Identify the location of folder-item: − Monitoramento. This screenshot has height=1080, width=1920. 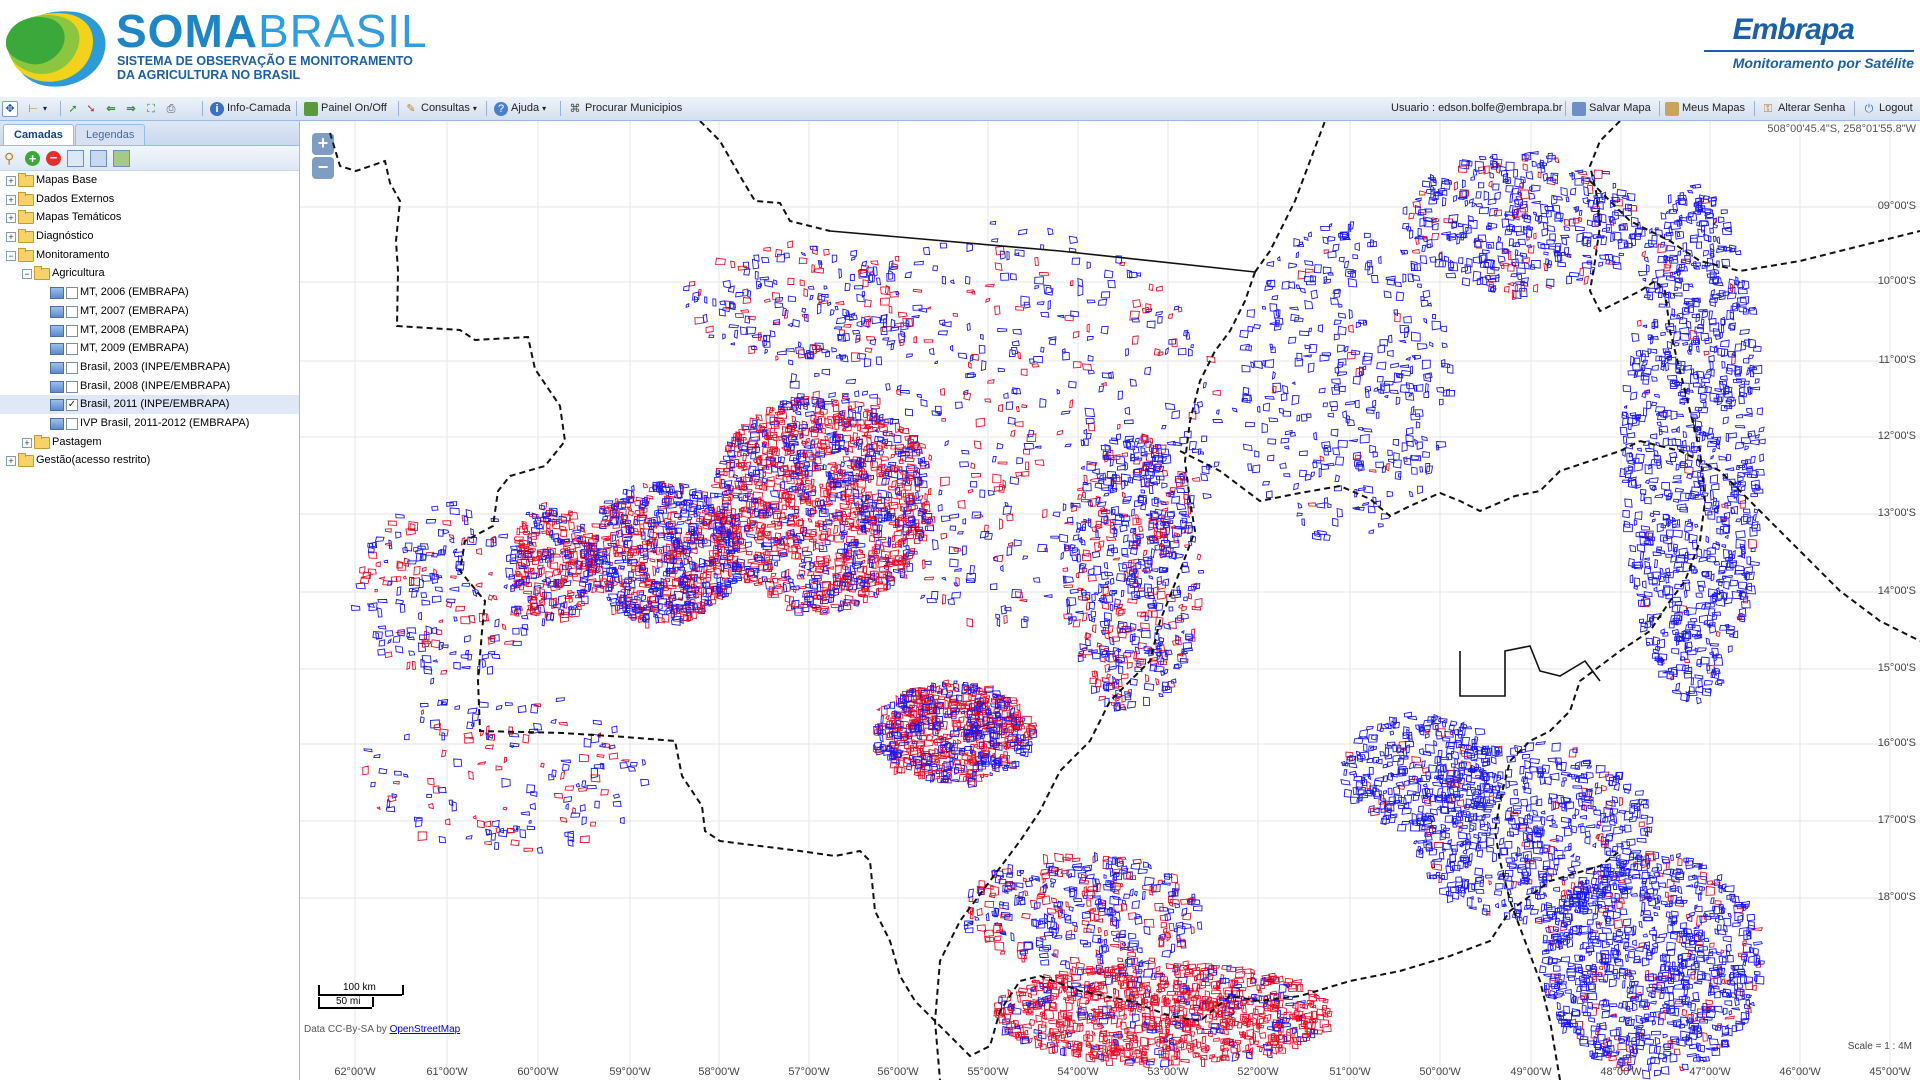
(149, 255).